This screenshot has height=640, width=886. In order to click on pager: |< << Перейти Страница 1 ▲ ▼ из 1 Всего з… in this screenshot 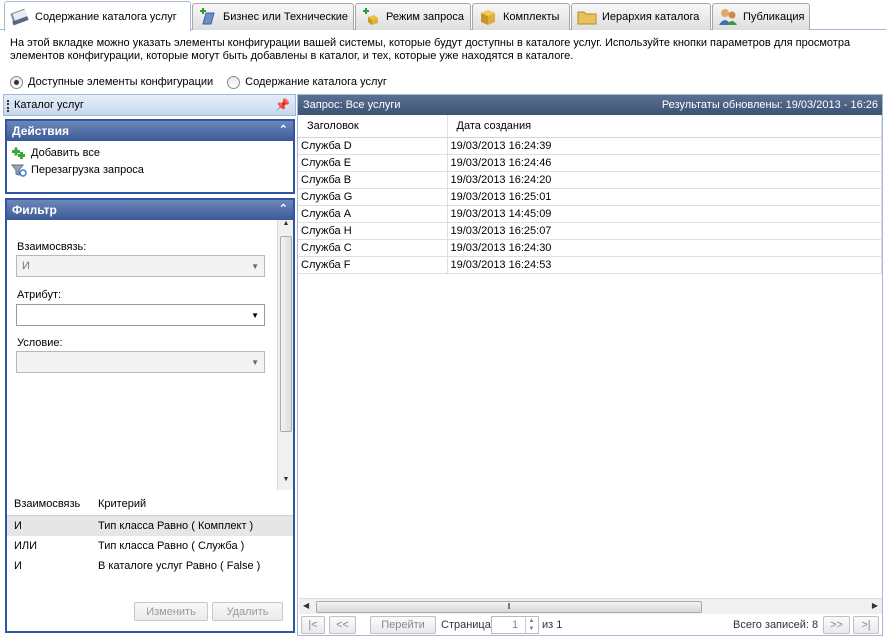, I will do `click(590, 625)`.